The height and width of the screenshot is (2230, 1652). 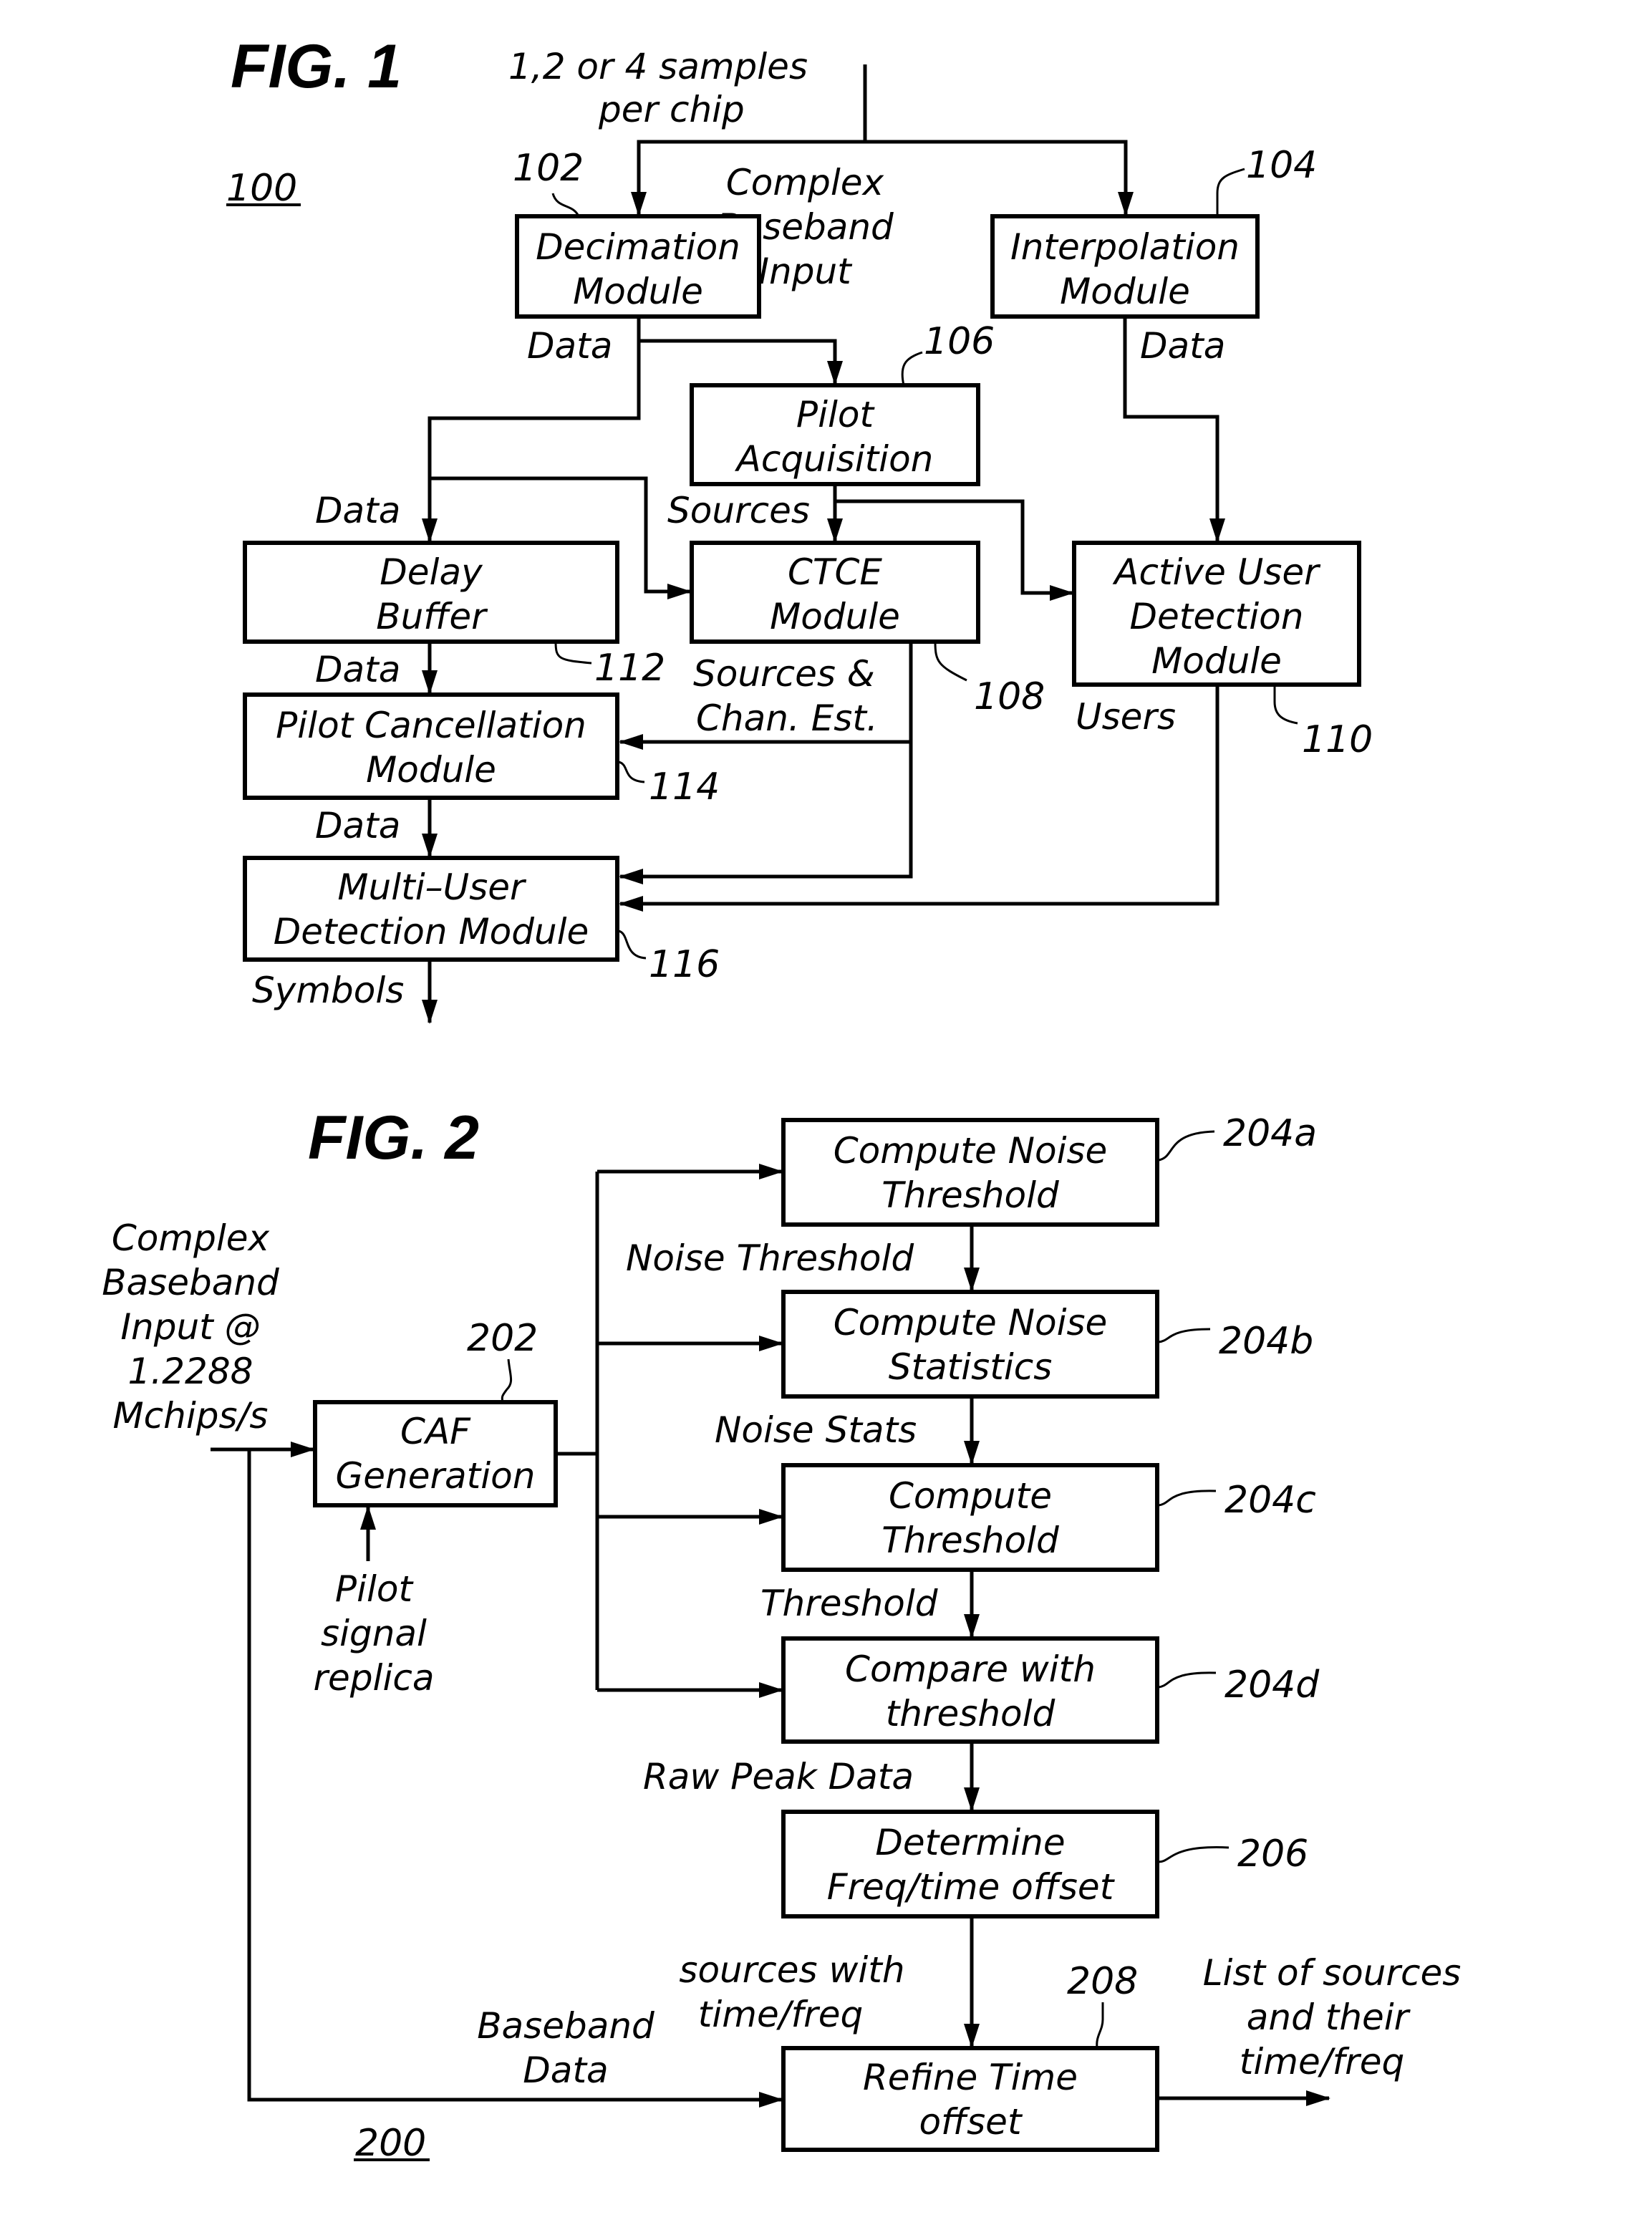 What do you see at coordinates (1217, 661) in the screenshot?
I see `active-user-label-3: Module` at bounding box center [1217, 661].